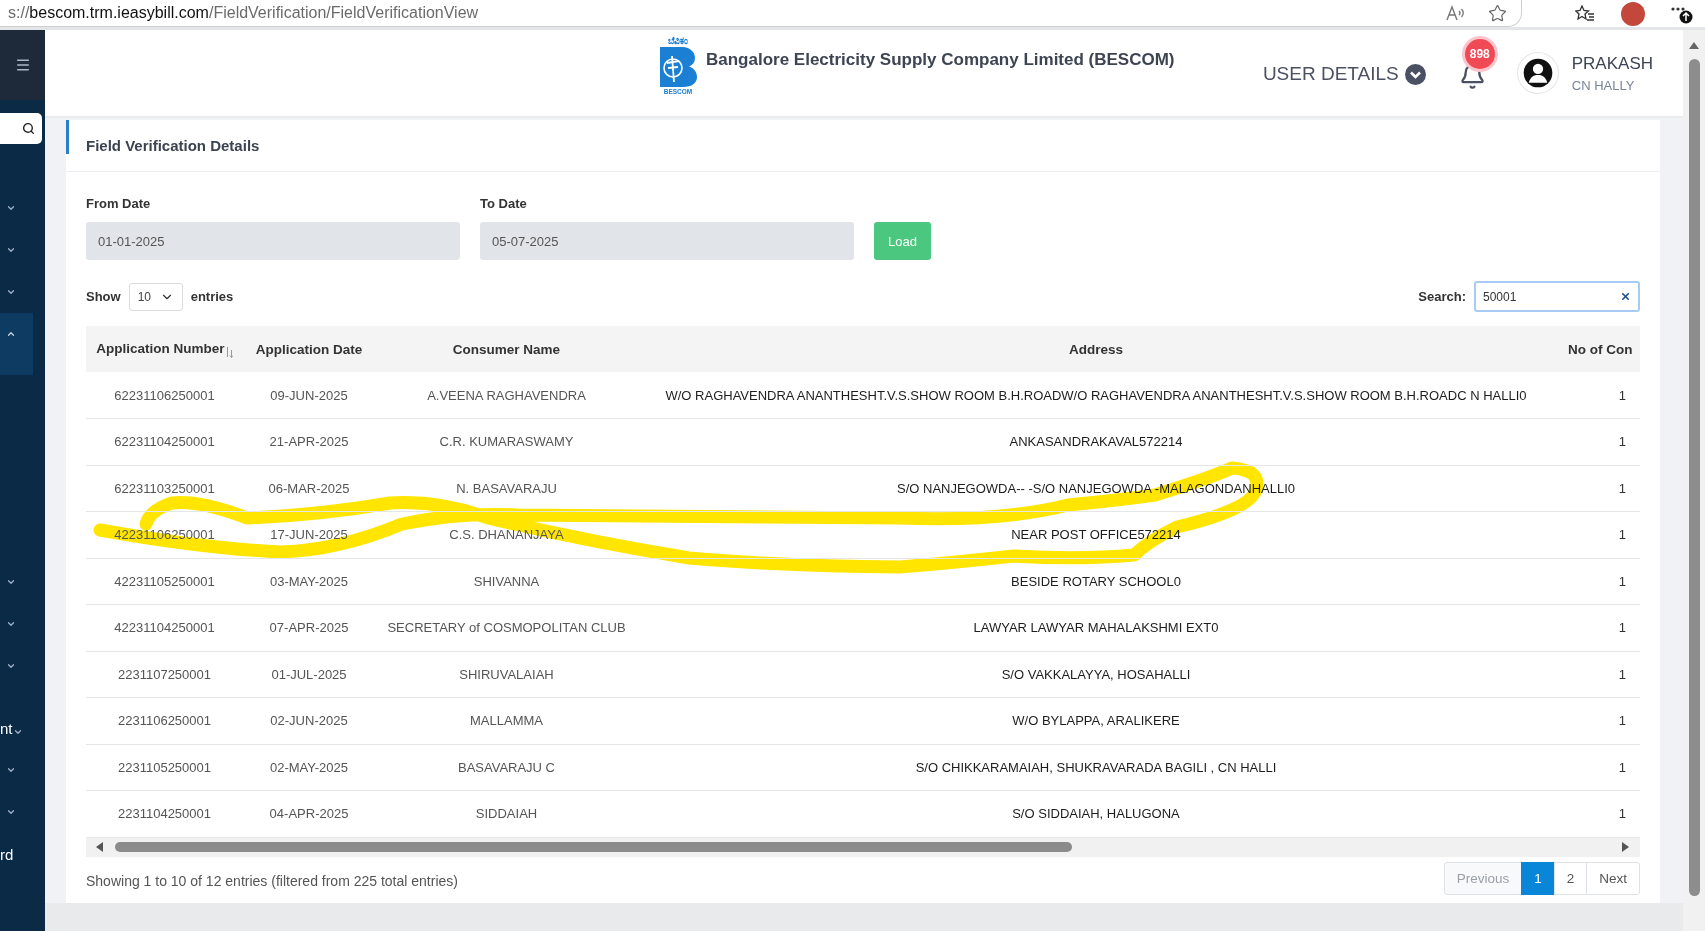  I want to click on scroll-left-icon, so click(99, 847).